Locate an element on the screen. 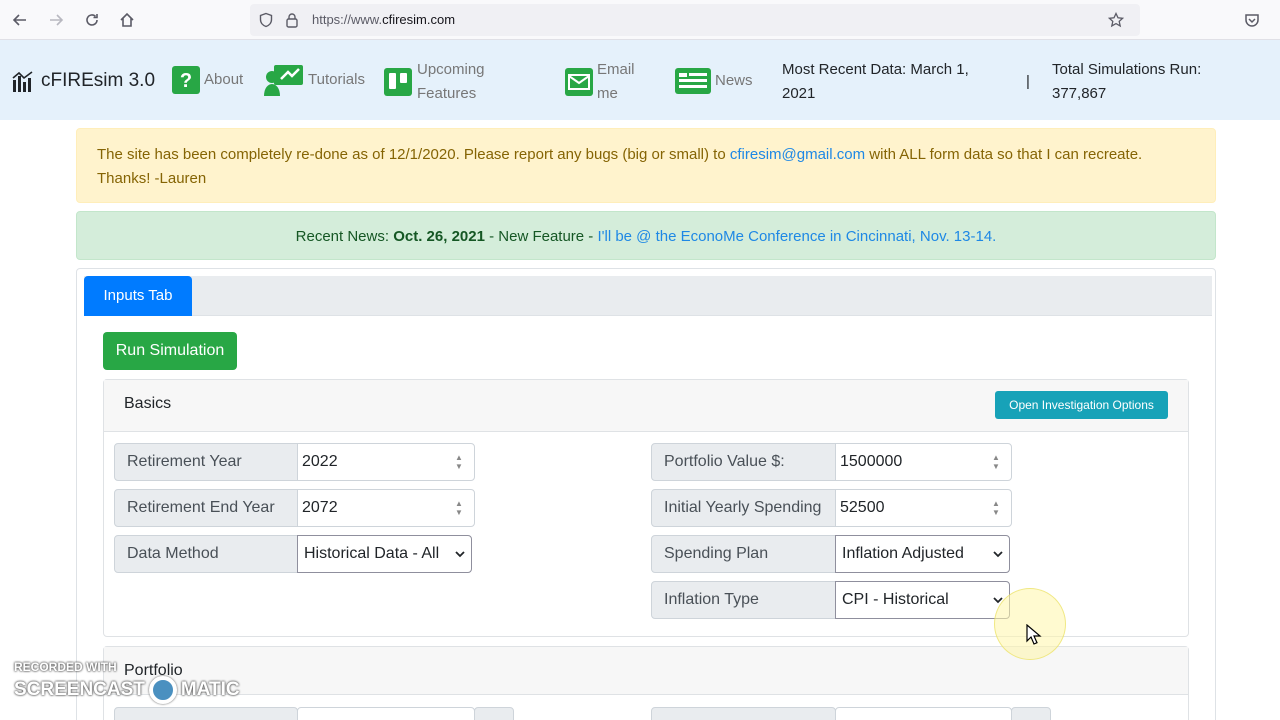  nav-email: Email me is located at coordinates (600, 82).